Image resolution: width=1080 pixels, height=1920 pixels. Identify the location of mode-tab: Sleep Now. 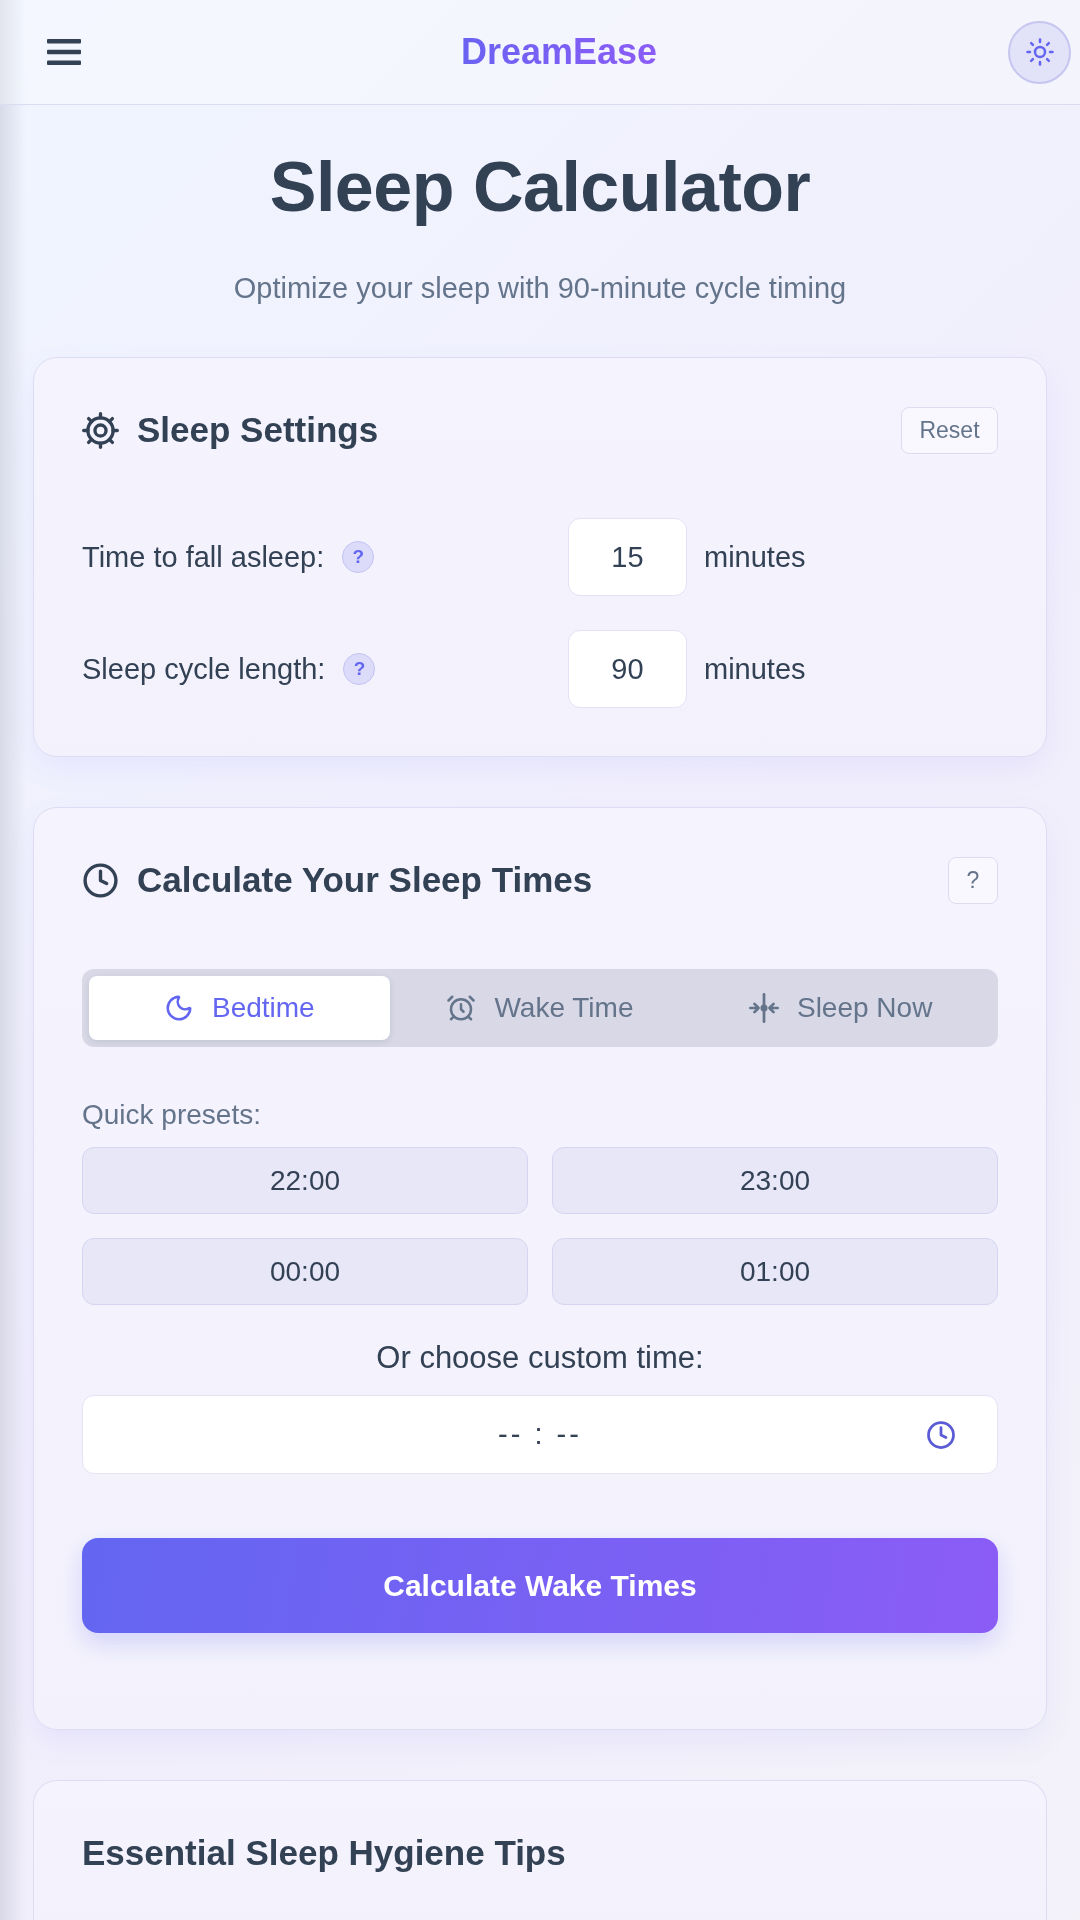
(840, 1008).